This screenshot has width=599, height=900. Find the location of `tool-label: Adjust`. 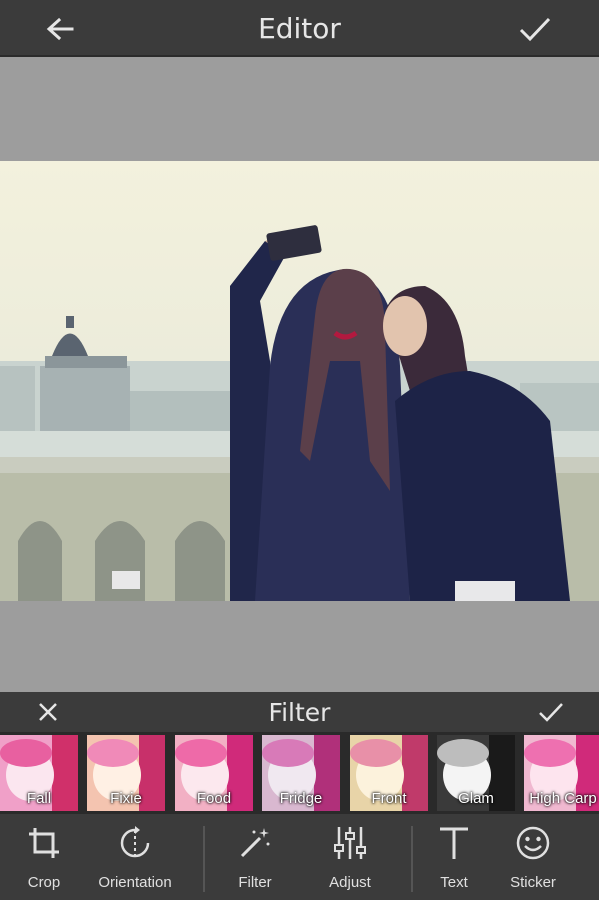

tool-label: Adjust is located at coordinates (350, 882).